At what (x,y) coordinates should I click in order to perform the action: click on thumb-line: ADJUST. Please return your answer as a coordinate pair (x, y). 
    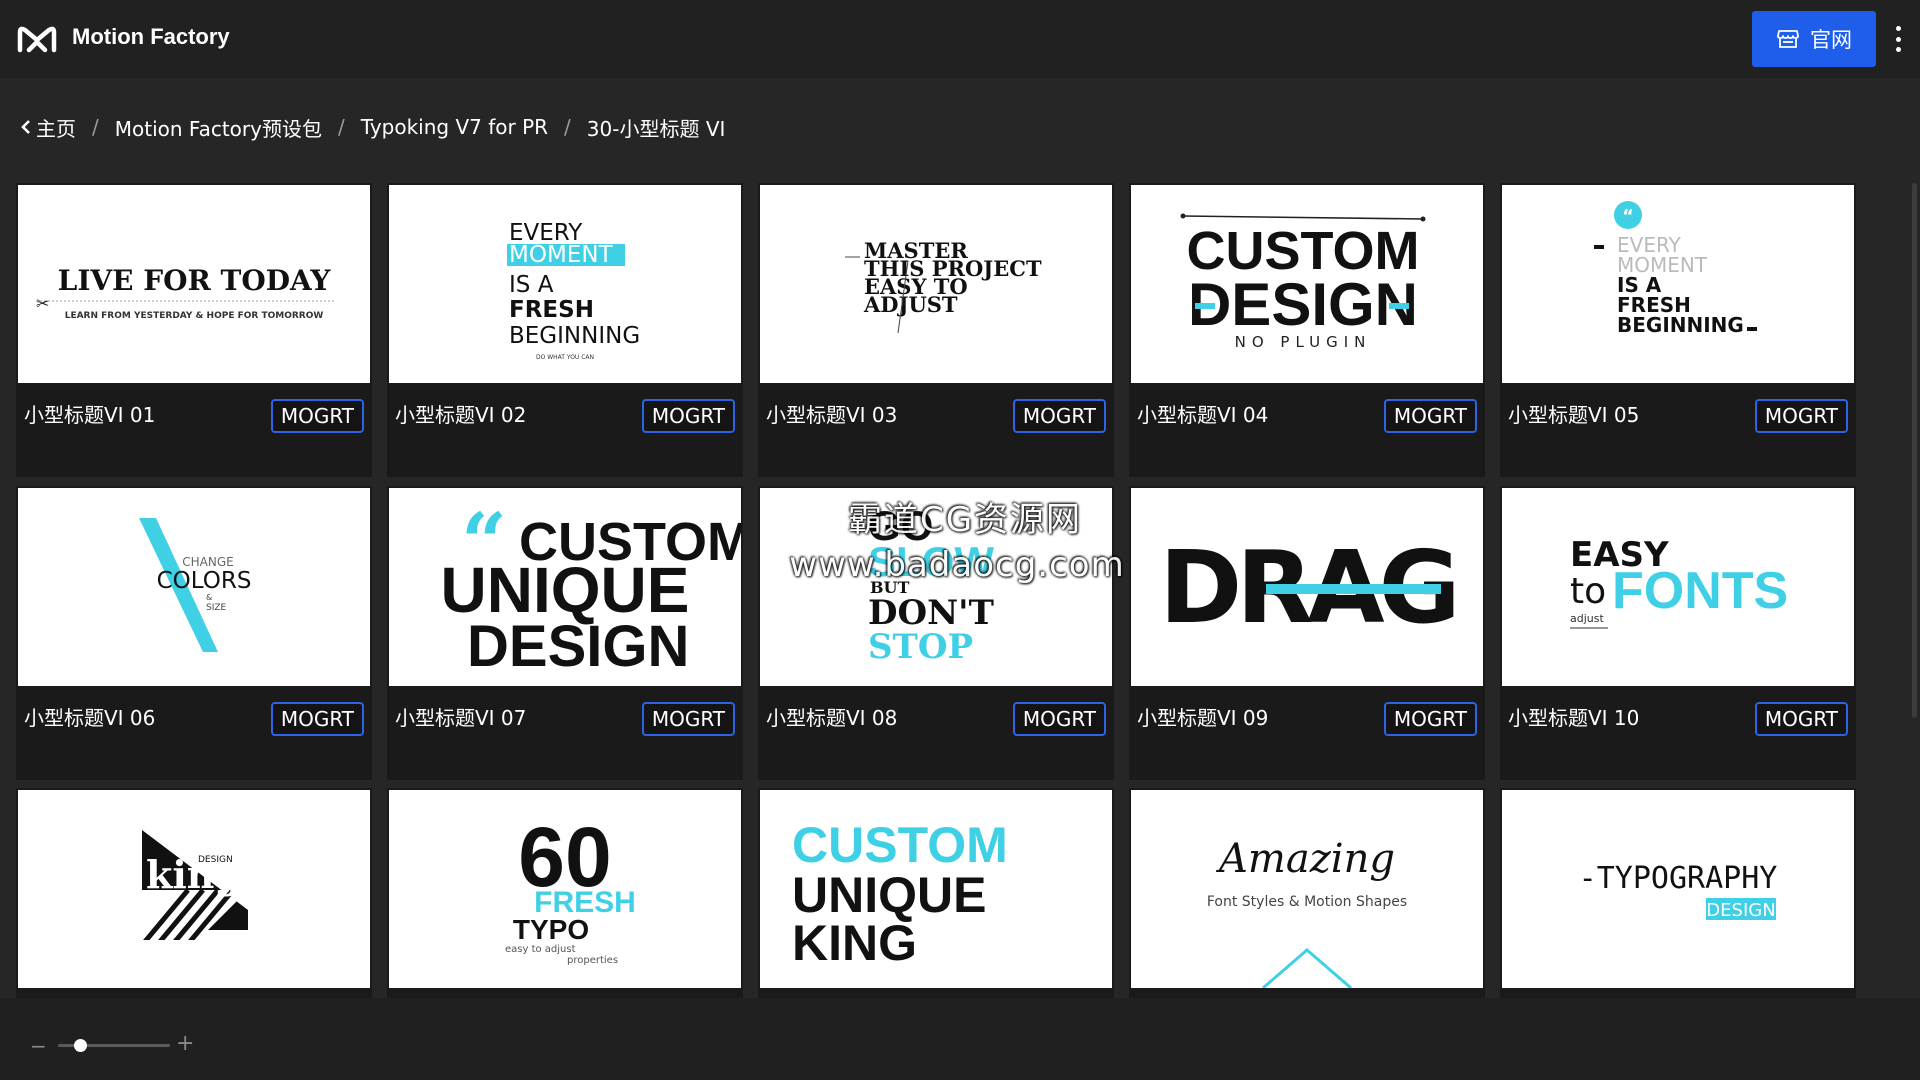
    Looking at the image, I should click on (910, 304).